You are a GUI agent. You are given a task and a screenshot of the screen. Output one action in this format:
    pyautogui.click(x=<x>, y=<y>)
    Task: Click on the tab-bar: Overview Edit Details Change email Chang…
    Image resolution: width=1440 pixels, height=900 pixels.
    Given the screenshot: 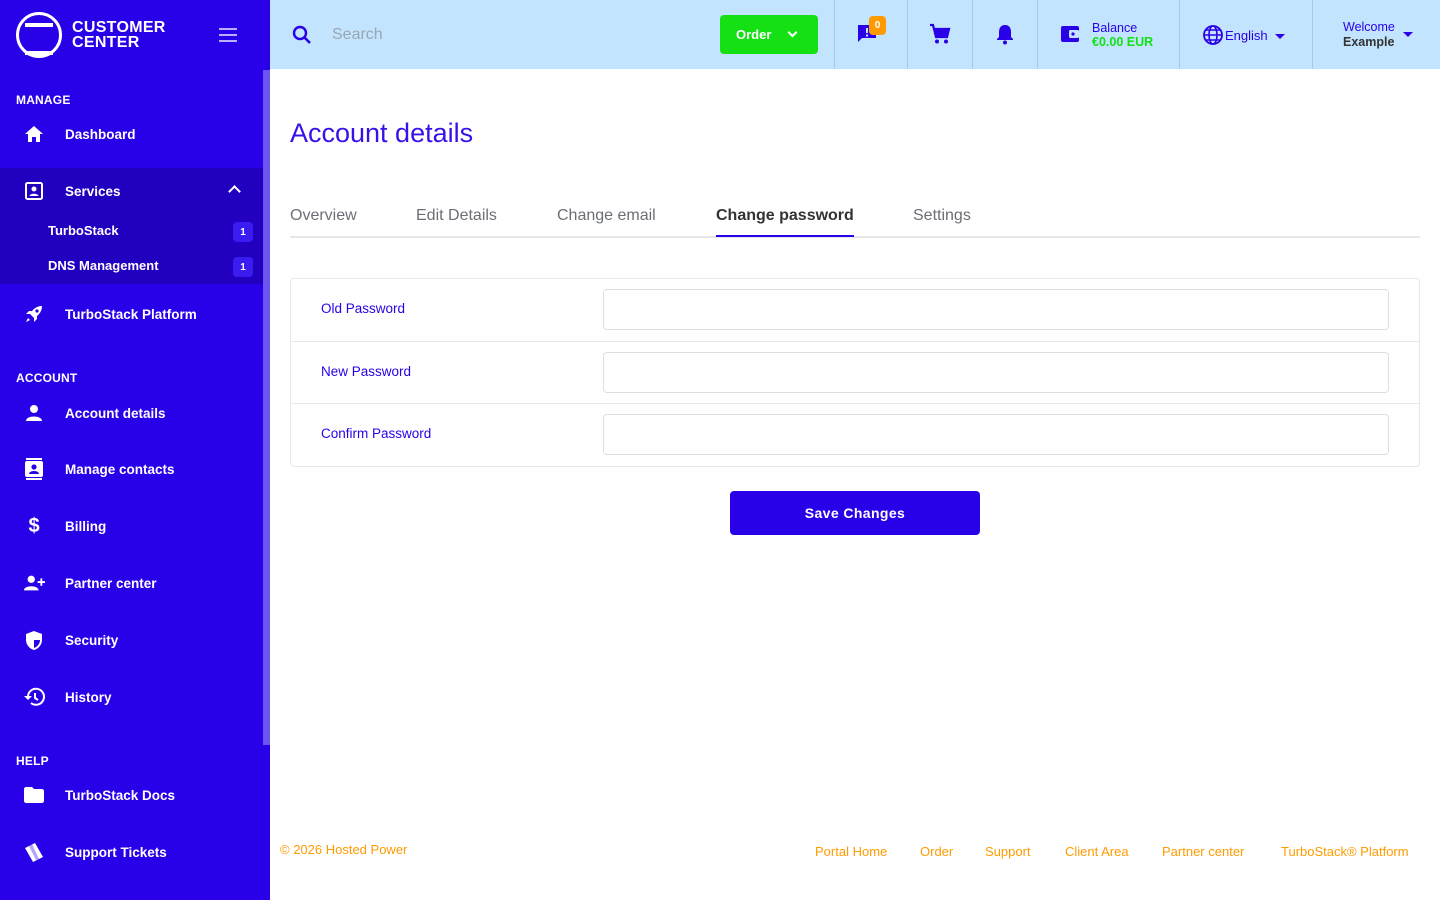 What is the action you would take?
    pyautogui.click(x=855, y=221)
    